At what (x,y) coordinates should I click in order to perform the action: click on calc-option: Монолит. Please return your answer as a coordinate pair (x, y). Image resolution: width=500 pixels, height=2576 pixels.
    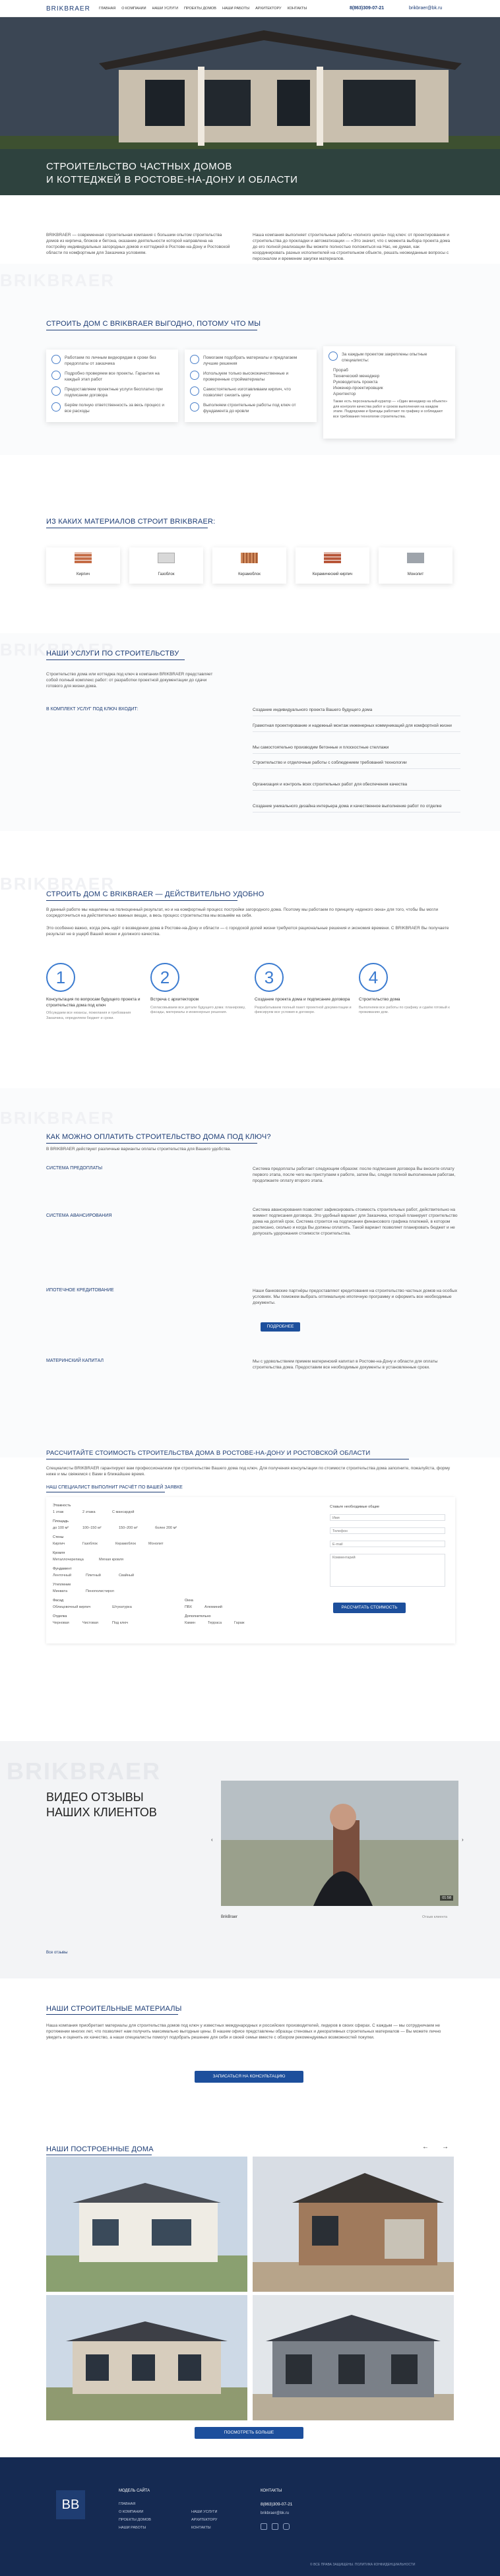
    Looking at the image, I should click on (155, 1544).